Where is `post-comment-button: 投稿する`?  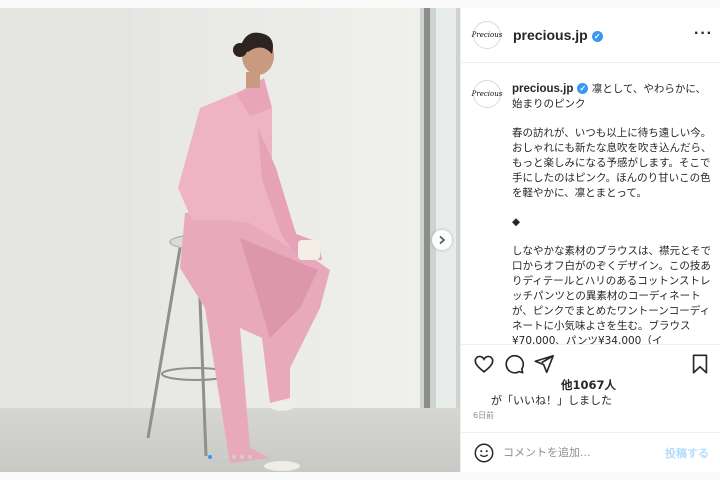
post-comment-button: 投稿する is located at coordinates (687, 453).